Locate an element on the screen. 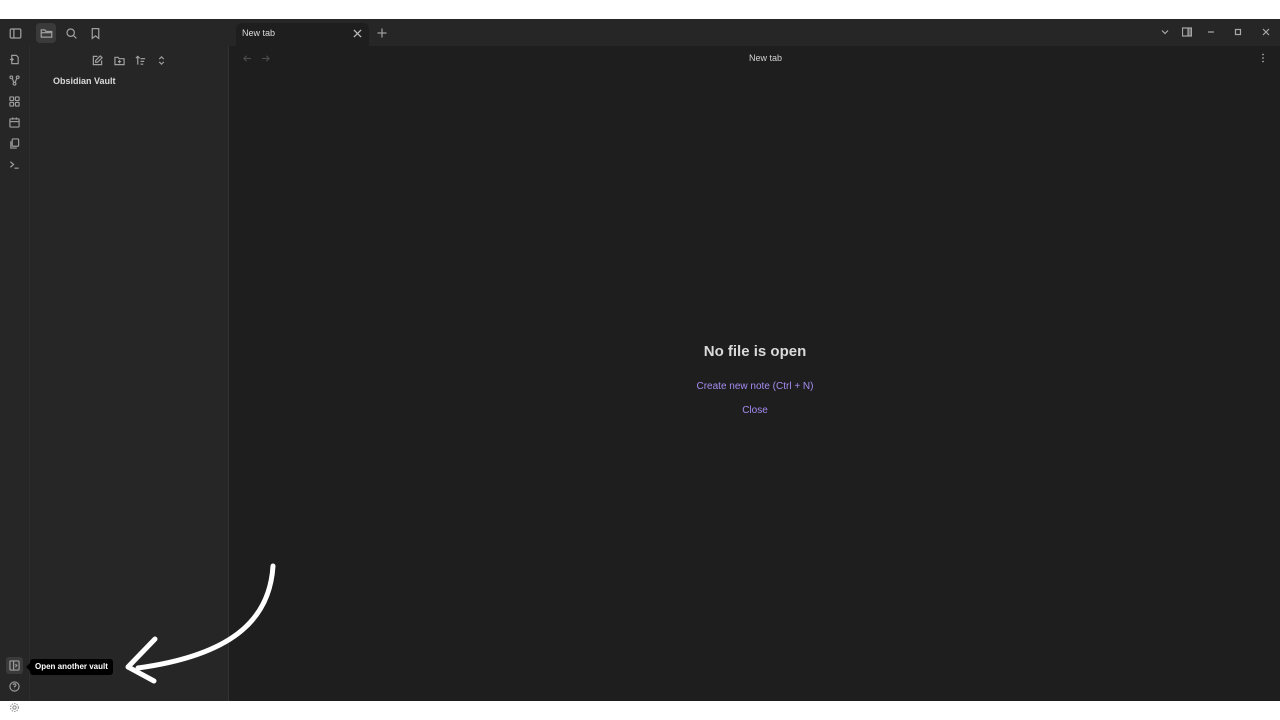 This screenshot has height=720, width=1280. new-note-icon is located at coordinates (97, 60).